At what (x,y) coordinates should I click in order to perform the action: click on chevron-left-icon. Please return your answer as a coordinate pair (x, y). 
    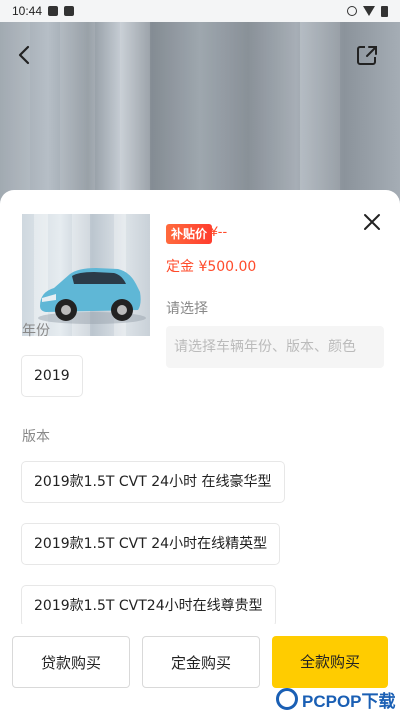
    Looking at the image, I should click on (24, 55).